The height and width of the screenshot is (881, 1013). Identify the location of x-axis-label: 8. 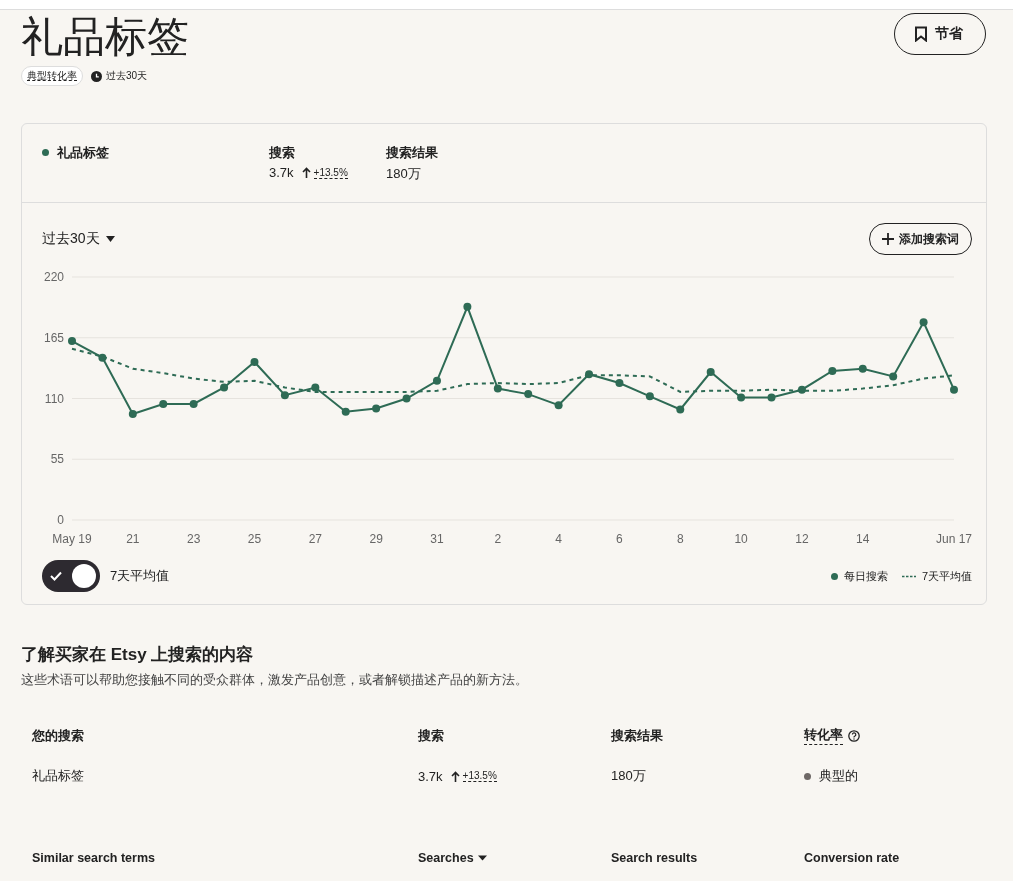
(680, 539).